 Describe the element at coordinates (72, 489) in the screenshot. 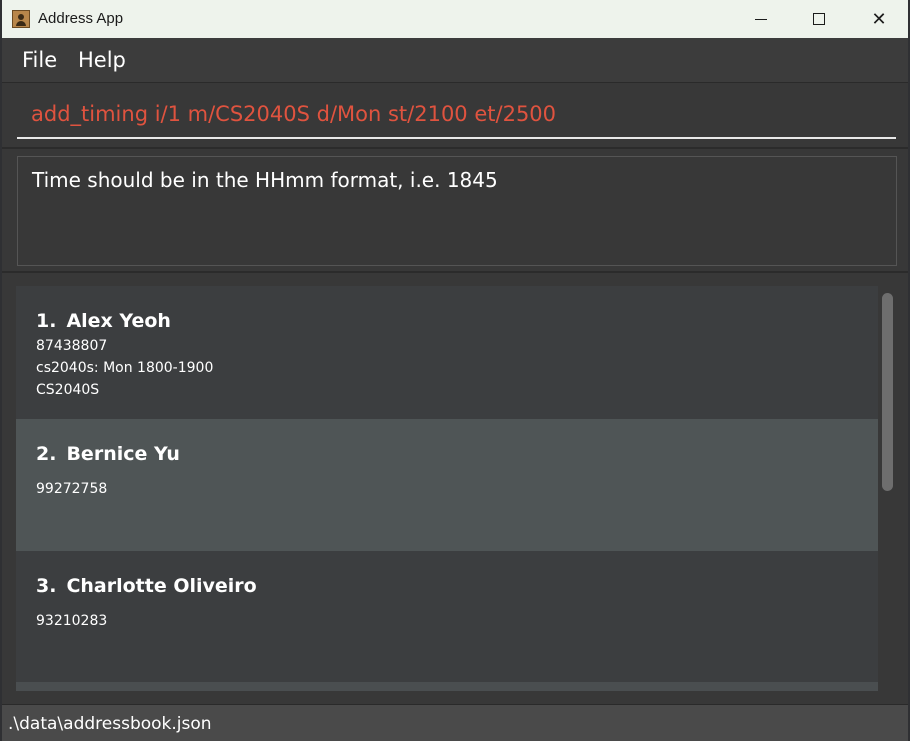

I see `person-phone: 99272758` at that location.